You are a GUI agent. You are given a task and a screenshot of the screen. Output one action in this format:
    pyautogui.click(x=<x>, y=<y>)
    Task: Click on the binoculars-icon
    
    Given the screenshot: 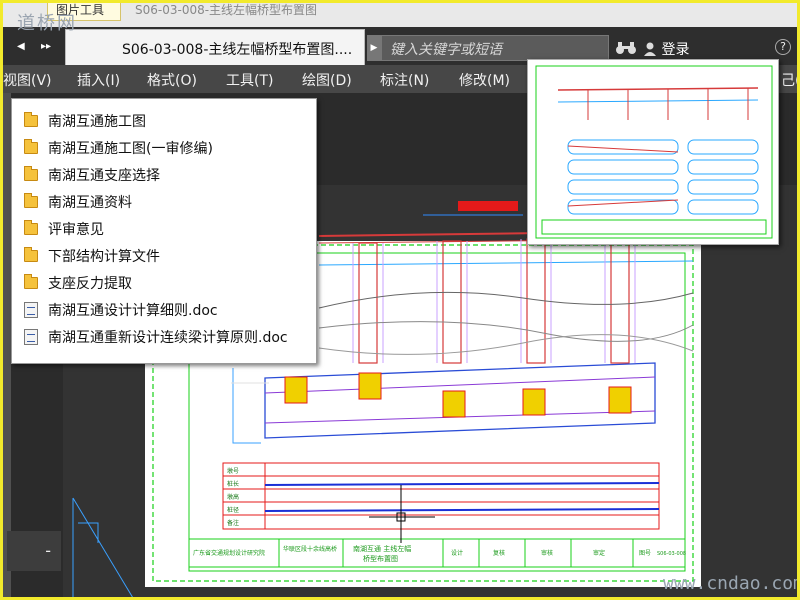 What is the action you would take?
    pyautogui.click(x=626, y=50)
    